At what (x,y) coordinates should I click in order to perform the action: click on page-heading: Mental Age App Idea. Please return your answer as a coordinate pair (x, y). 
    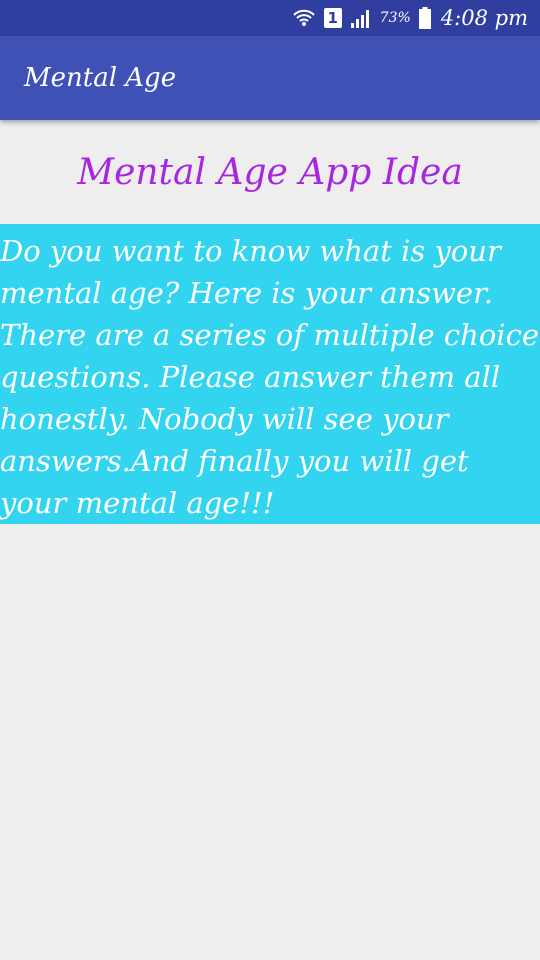
    Looking at the image, I should click on (270, 172).